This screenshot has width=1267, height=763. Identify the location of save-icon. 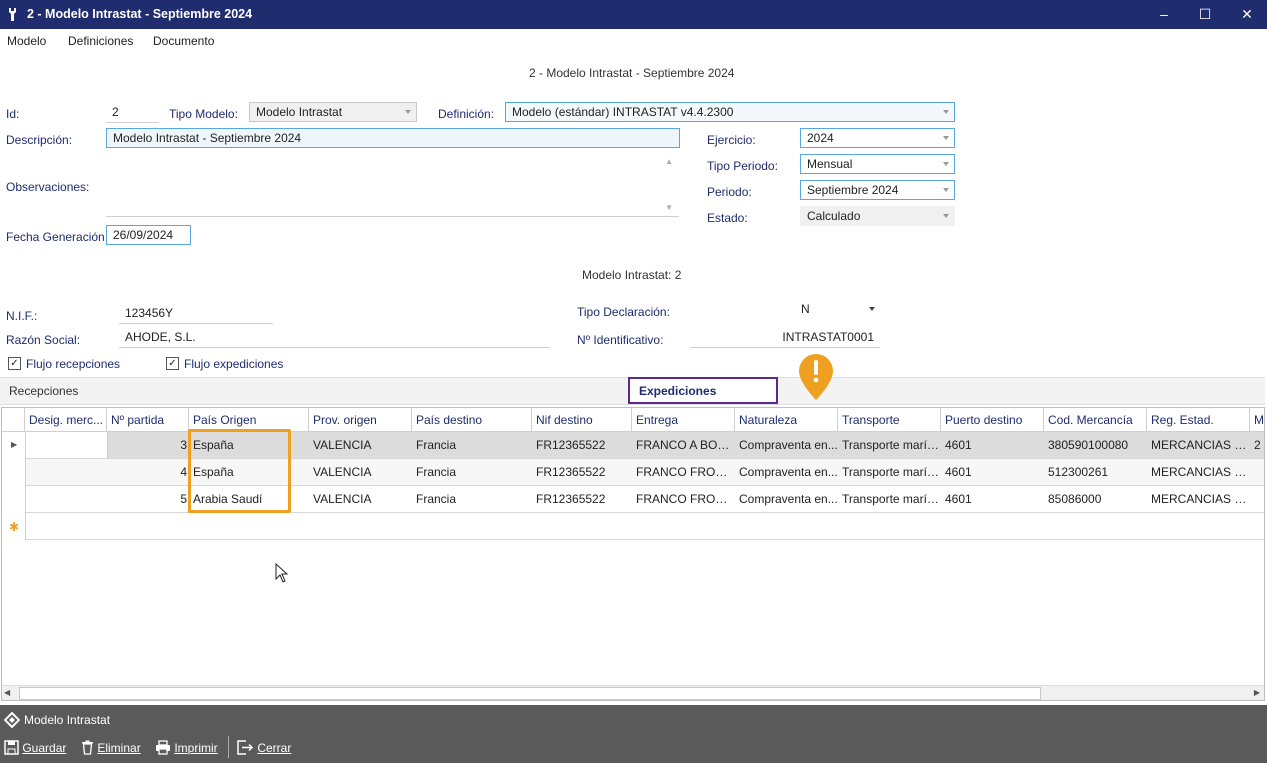
(11, 747).